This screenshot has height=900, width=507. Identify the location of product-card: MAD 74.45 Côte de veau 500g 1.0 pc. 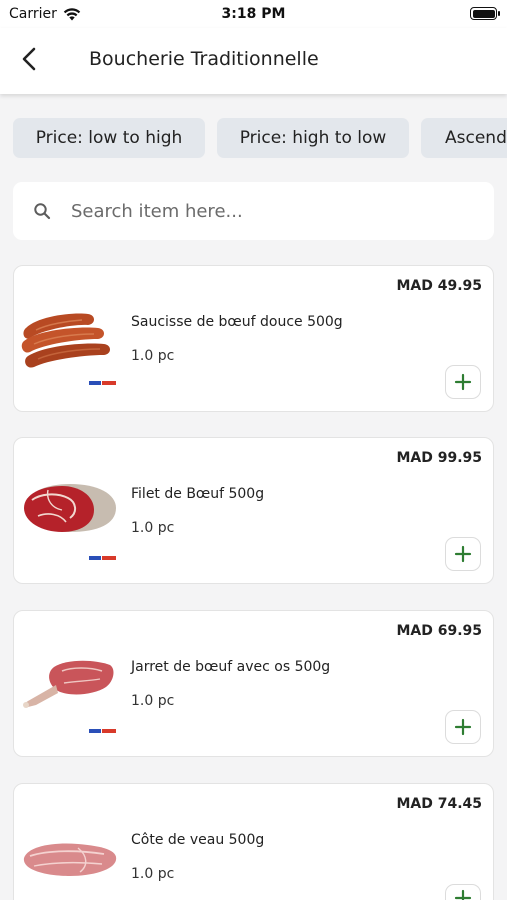
(253, 841).